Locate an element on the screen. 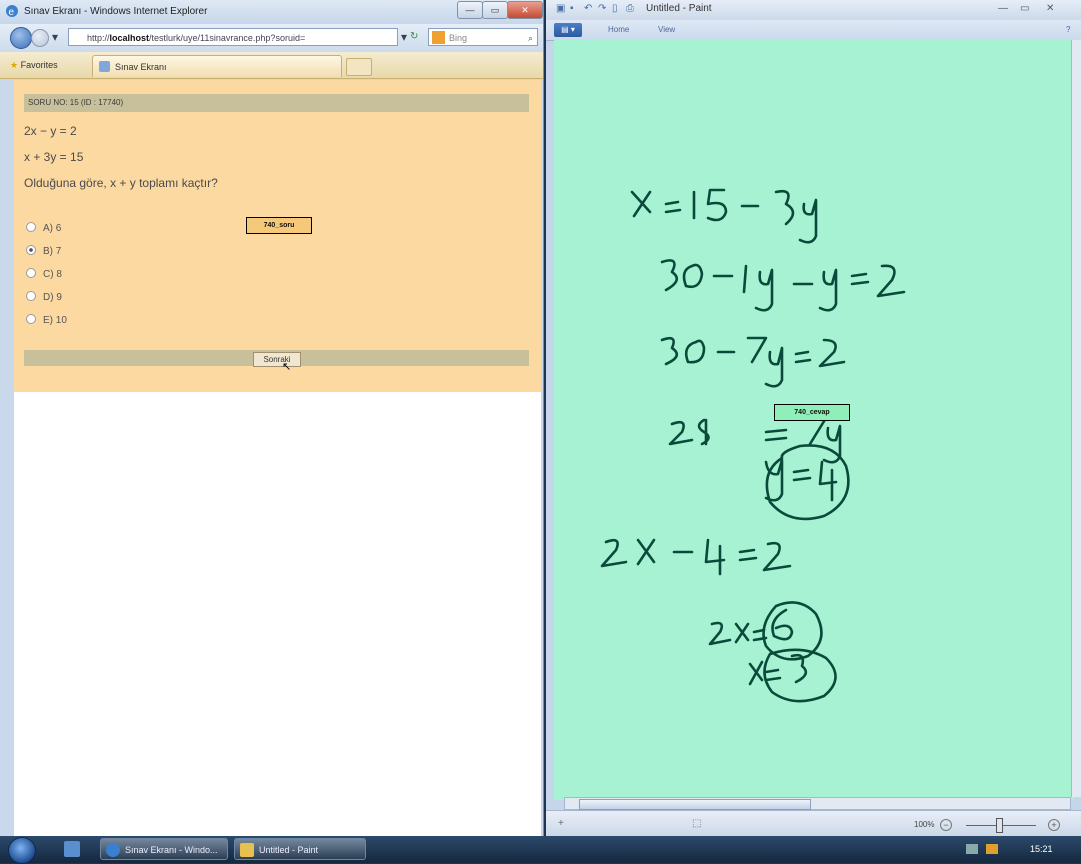 This screenshot has height=864, width=1081. back-button is located at coordinates (21, 38).